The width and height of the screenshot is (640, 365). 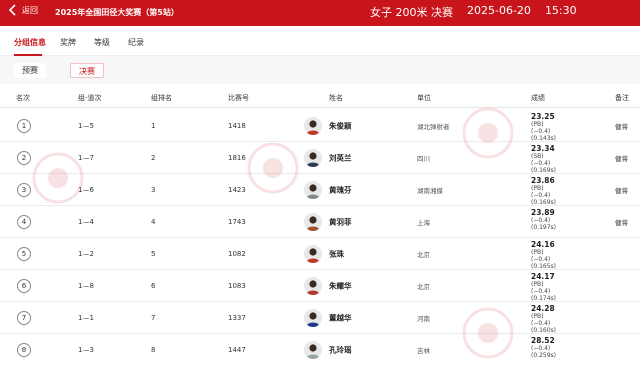 What do you see at coordinates (423, 222) in the screenshot?
I see `athlete-unit: 上海` at bounding box center [423, 222].